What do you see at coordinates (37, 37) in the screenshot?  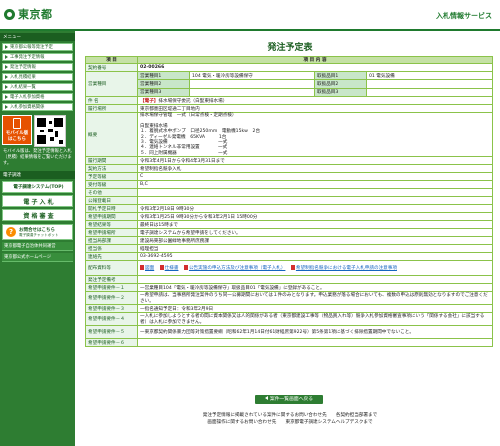 I see `sidebar-section-menu: メニュー` at bounding box center [37, 37].